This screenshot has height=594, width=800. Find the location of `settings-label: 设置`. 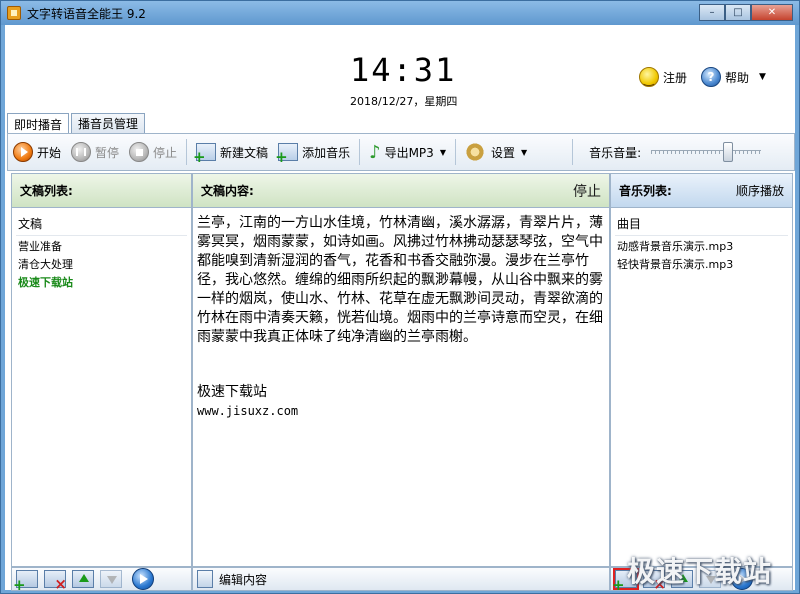

settings-label: 设置 is located at coordinates (502, 152).